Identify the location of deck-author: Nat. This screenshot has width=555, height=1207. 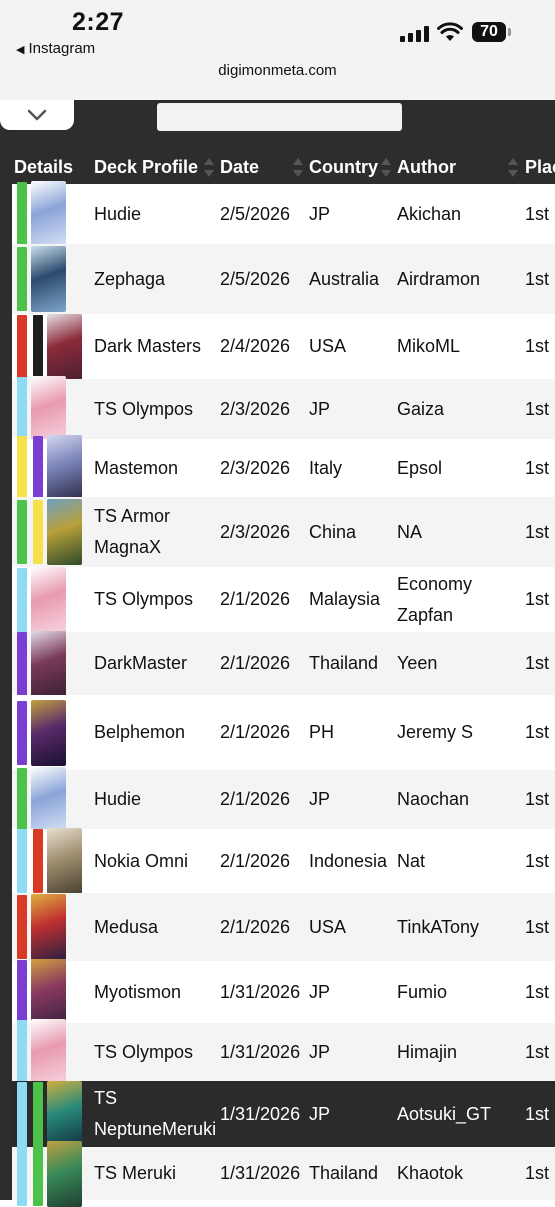
(411, 860).